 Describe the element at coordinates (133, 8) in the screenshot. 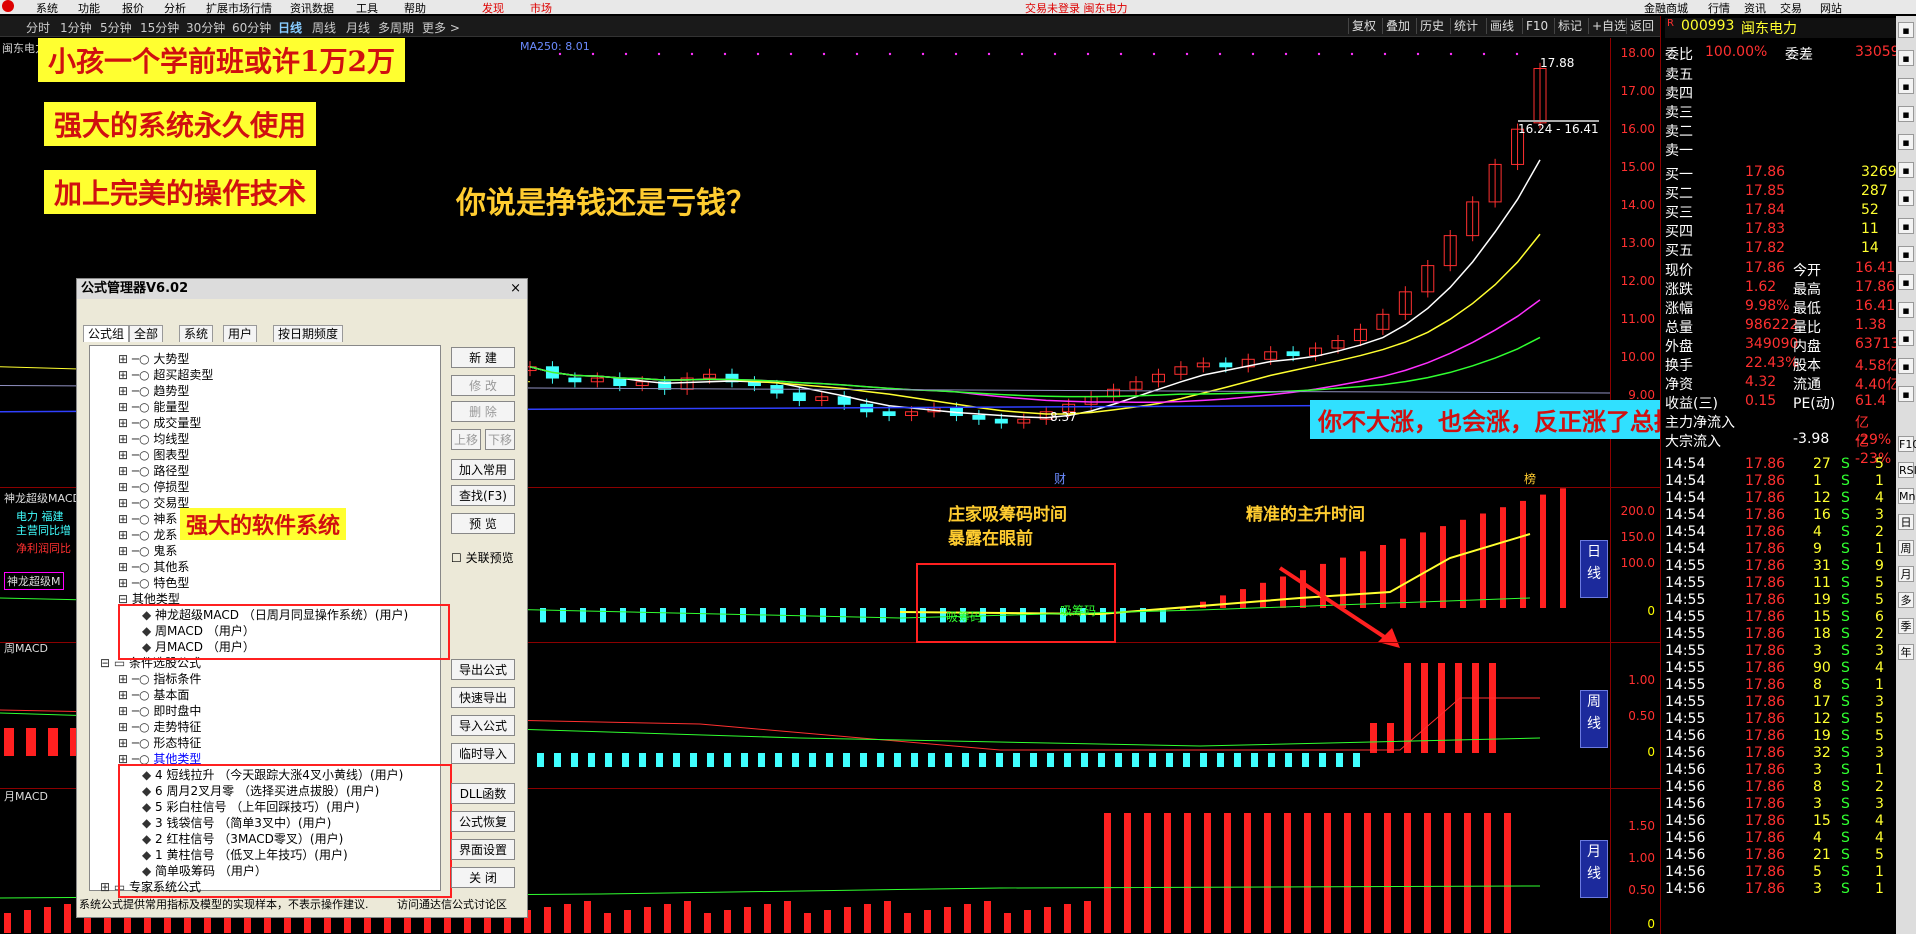

I see `menu-quote: 报价` at that location.